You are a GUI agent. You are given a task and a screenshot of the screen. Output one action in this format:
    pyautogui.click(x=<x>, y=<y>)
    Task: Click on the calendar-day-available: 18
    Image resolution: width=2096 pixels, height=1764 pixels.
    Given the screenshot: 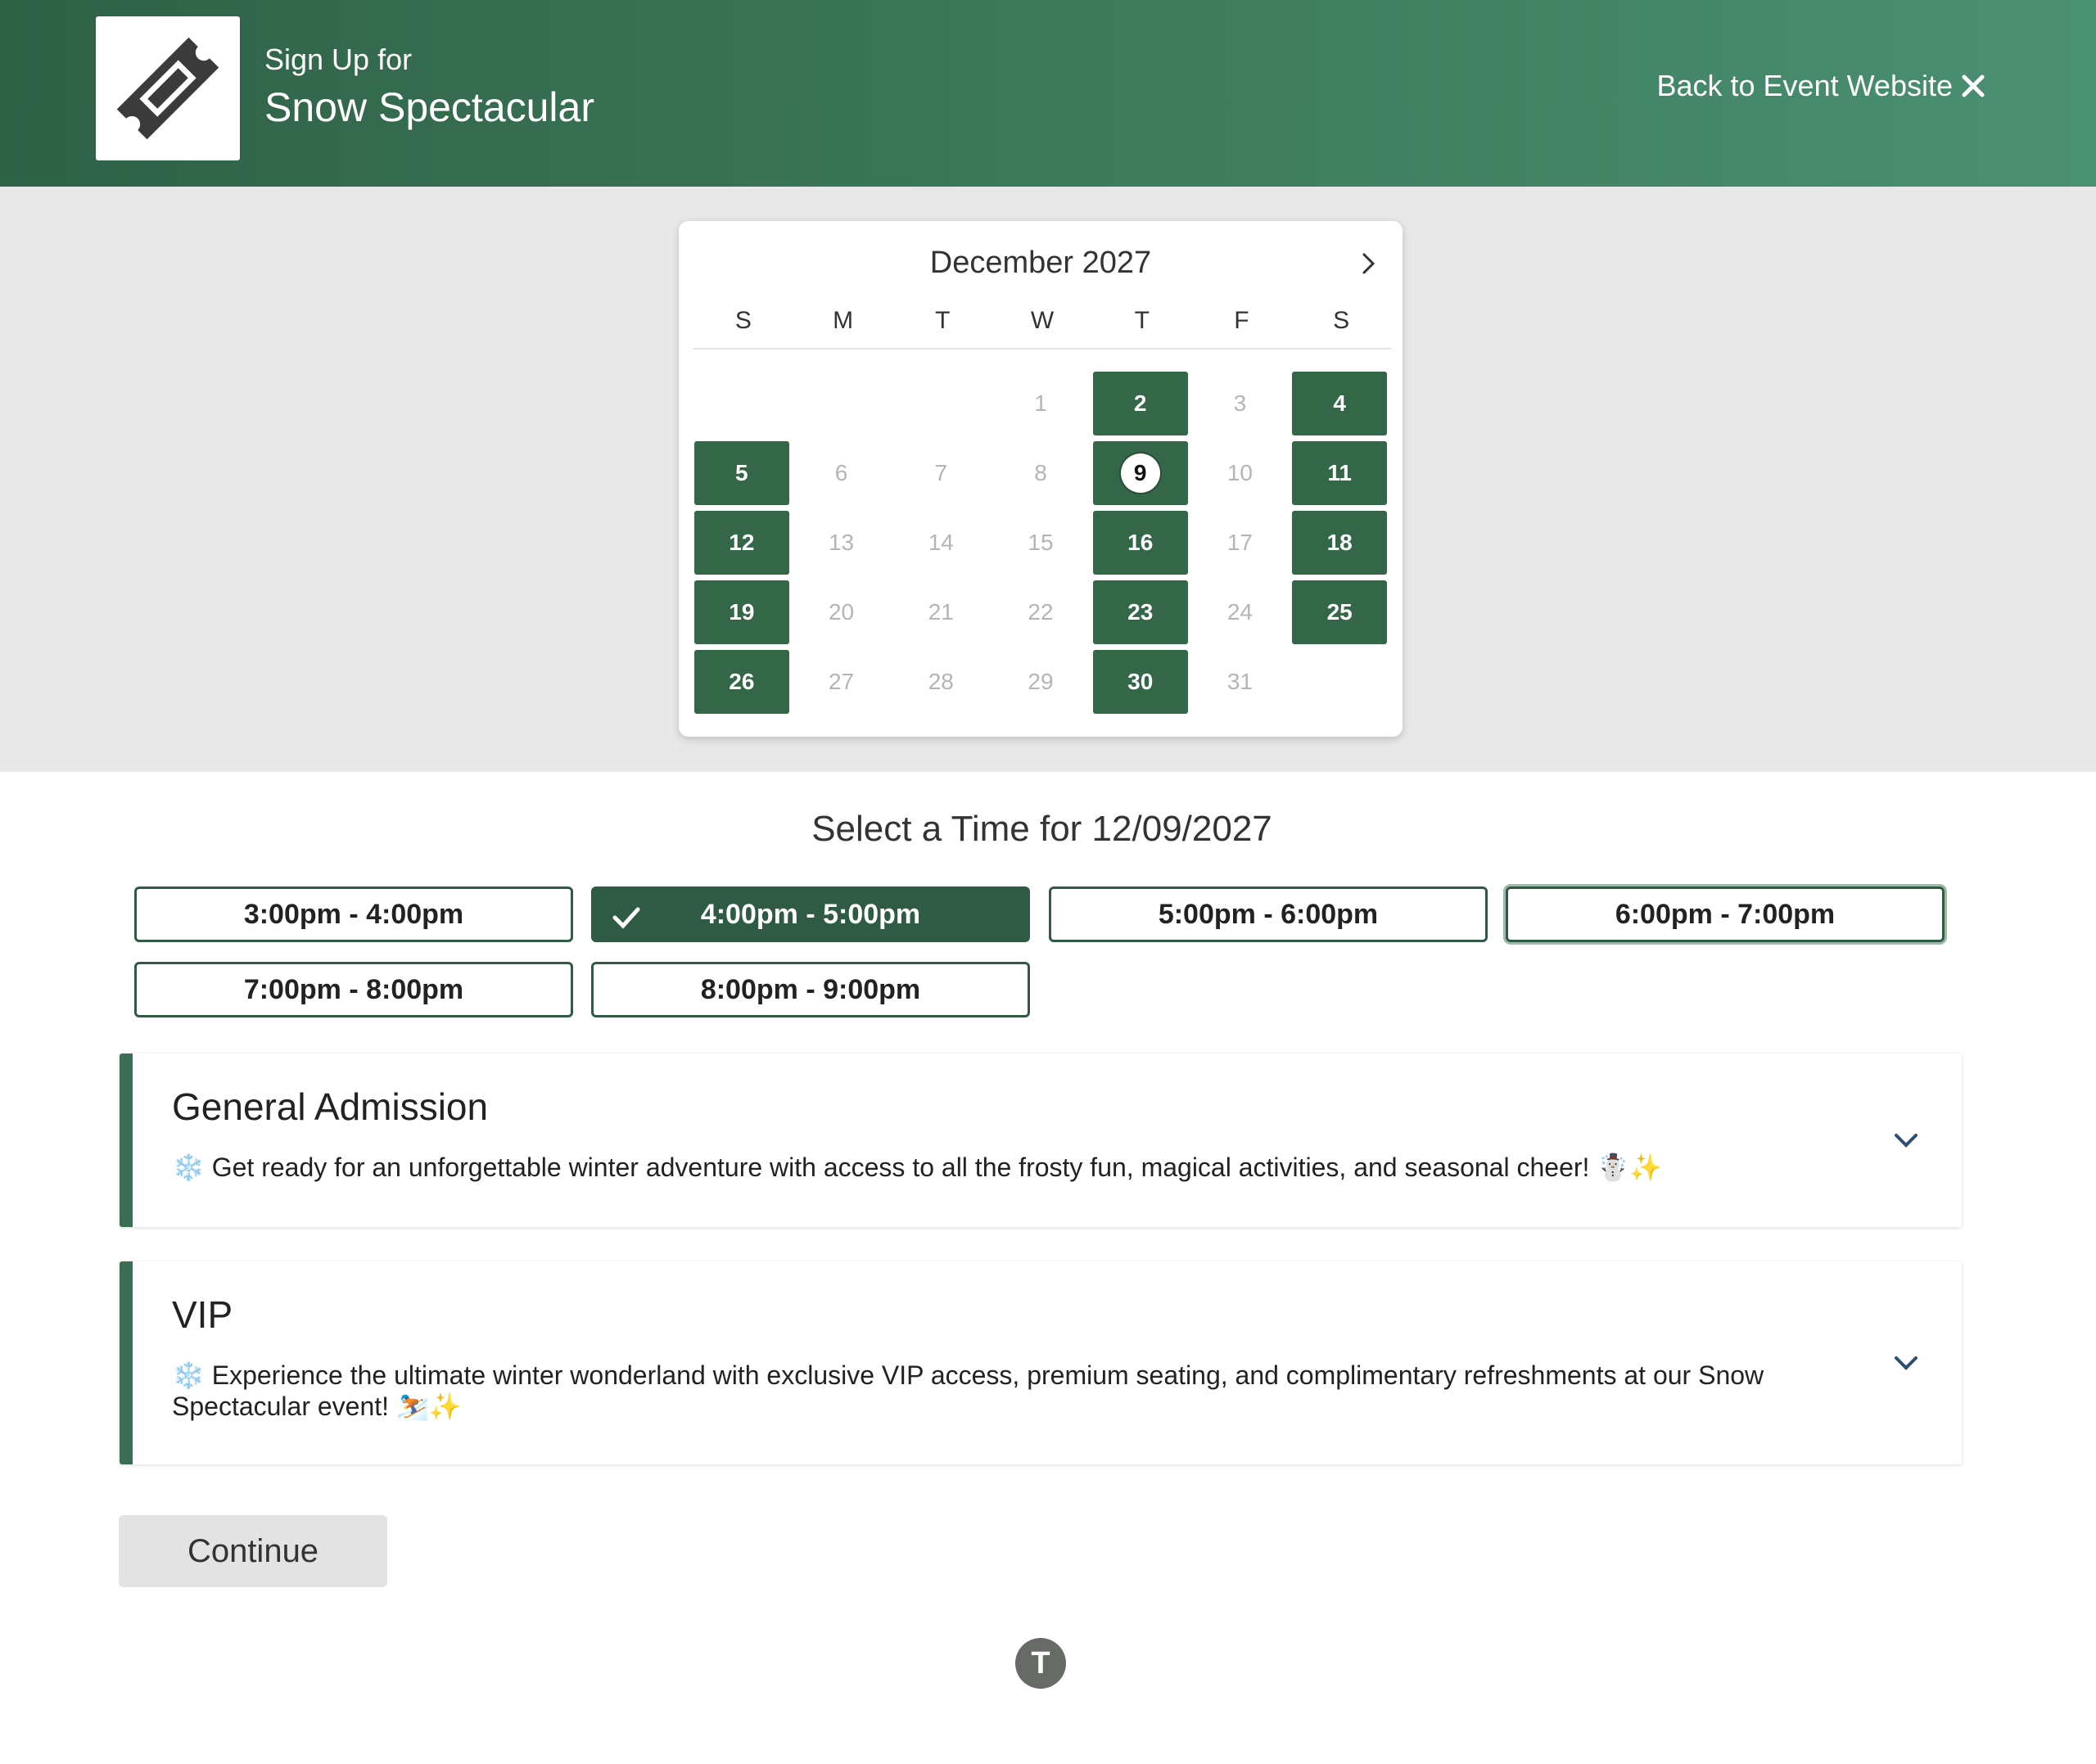 What is the action you would take?
    pyautogui.click(x=1339, y=542)
    